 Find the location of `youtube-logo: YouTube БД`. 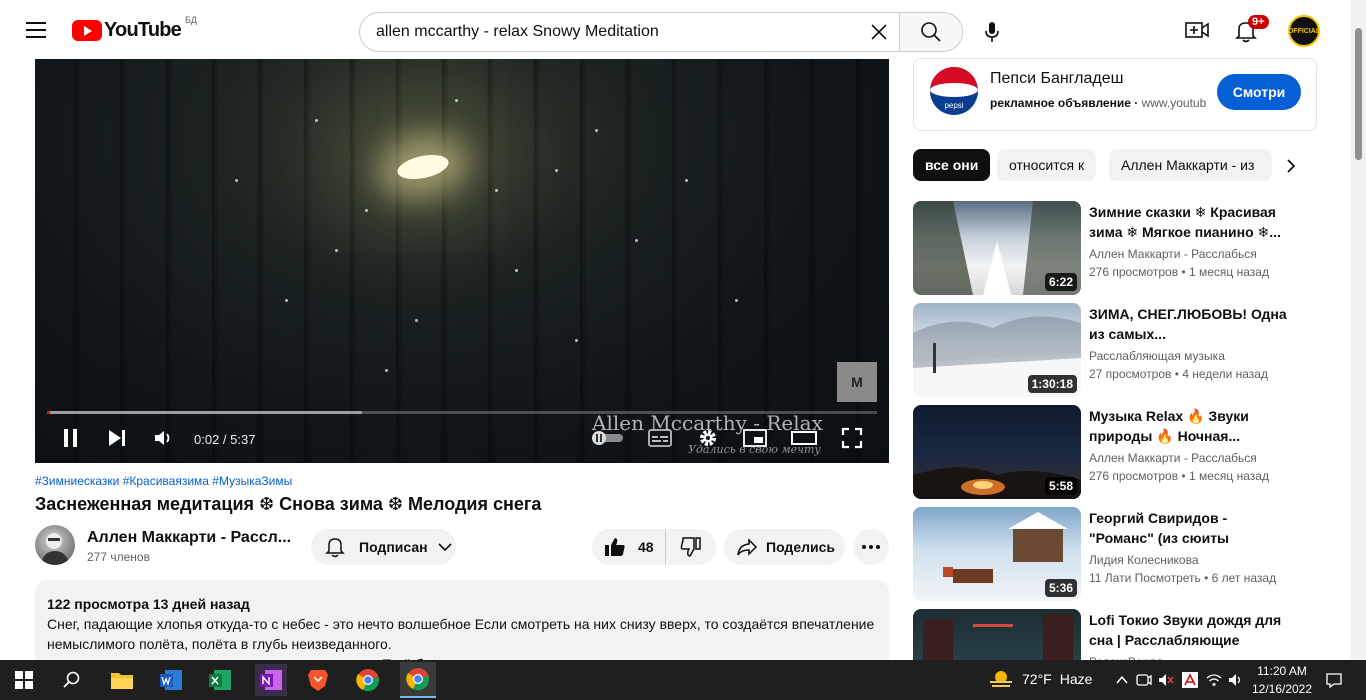

youtube-logo: YouTube БД is located at coordinates (134, 28).